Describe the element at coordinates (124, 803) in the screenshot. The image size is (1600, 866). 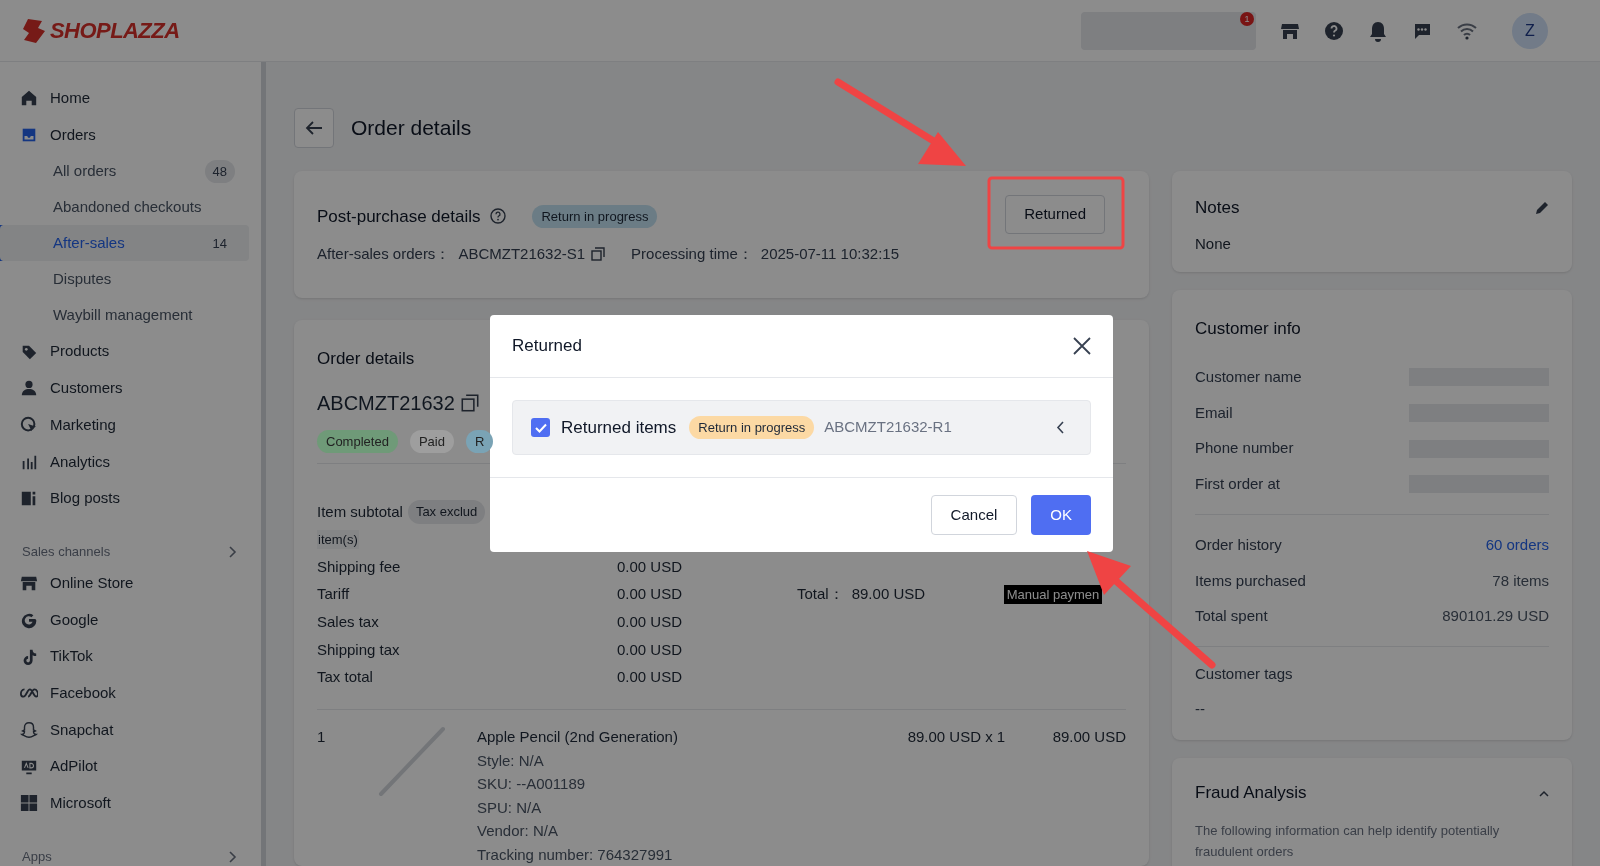
I see `nav-item: Microsoft` at that location.